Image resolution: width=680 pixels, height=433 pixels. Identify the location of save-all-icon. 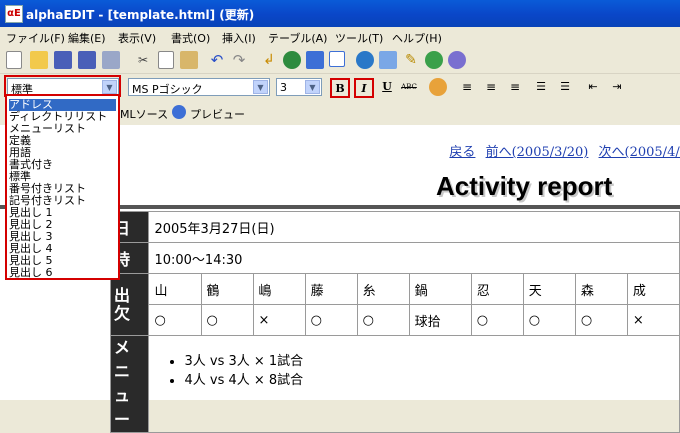
(87, 60).